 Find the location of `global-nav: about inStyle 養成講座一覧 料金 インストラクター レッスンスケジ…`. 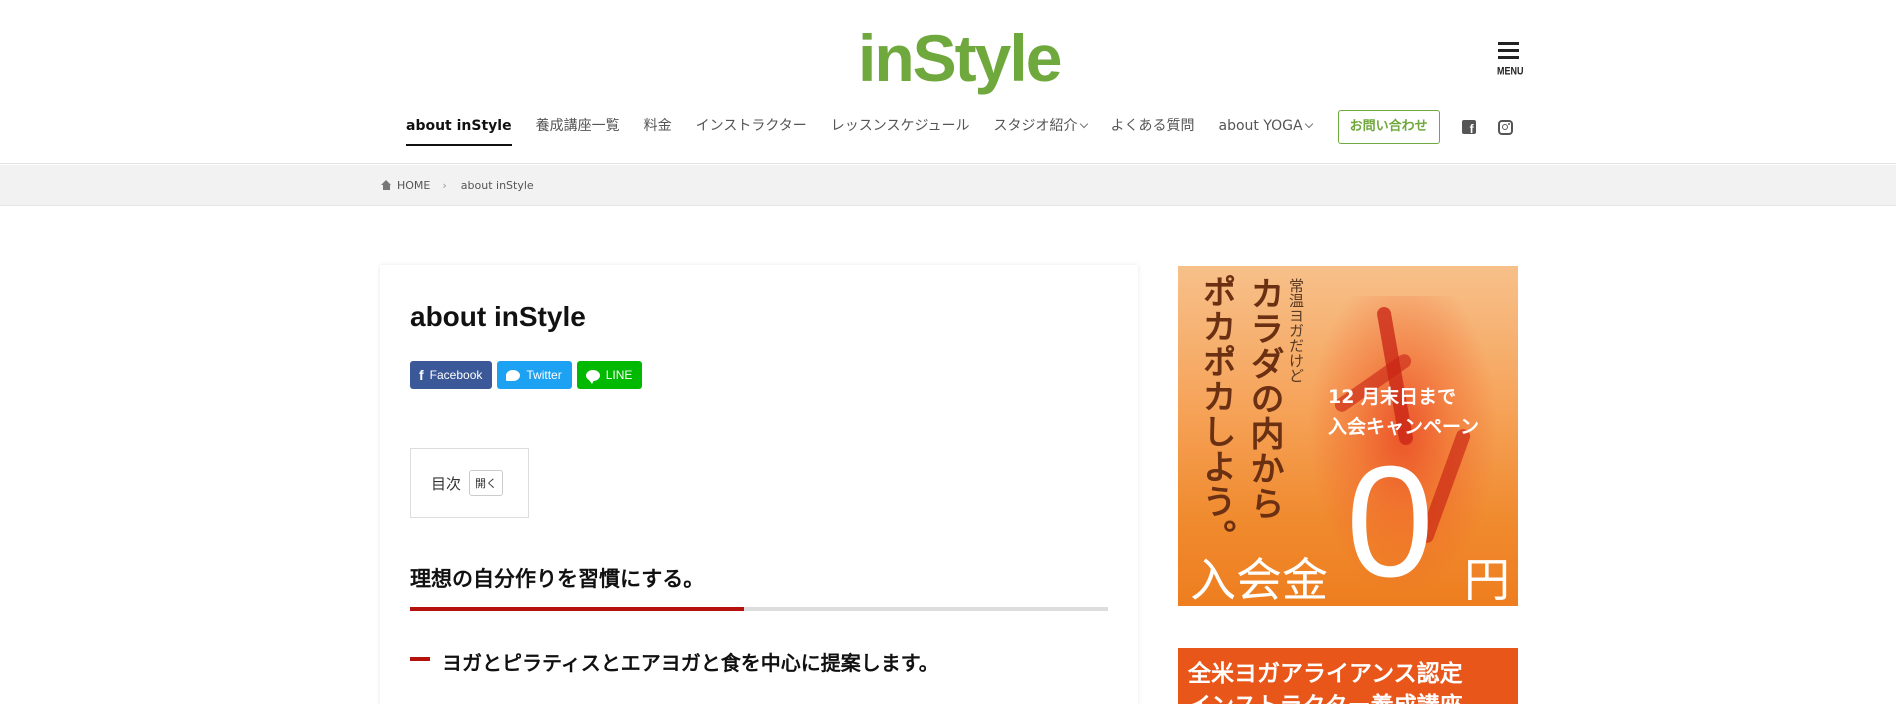

global-nav: about inStyle 養成講座一覧 料金 インストラクター レッスンスケジ… is located at coordinates (959, 128).